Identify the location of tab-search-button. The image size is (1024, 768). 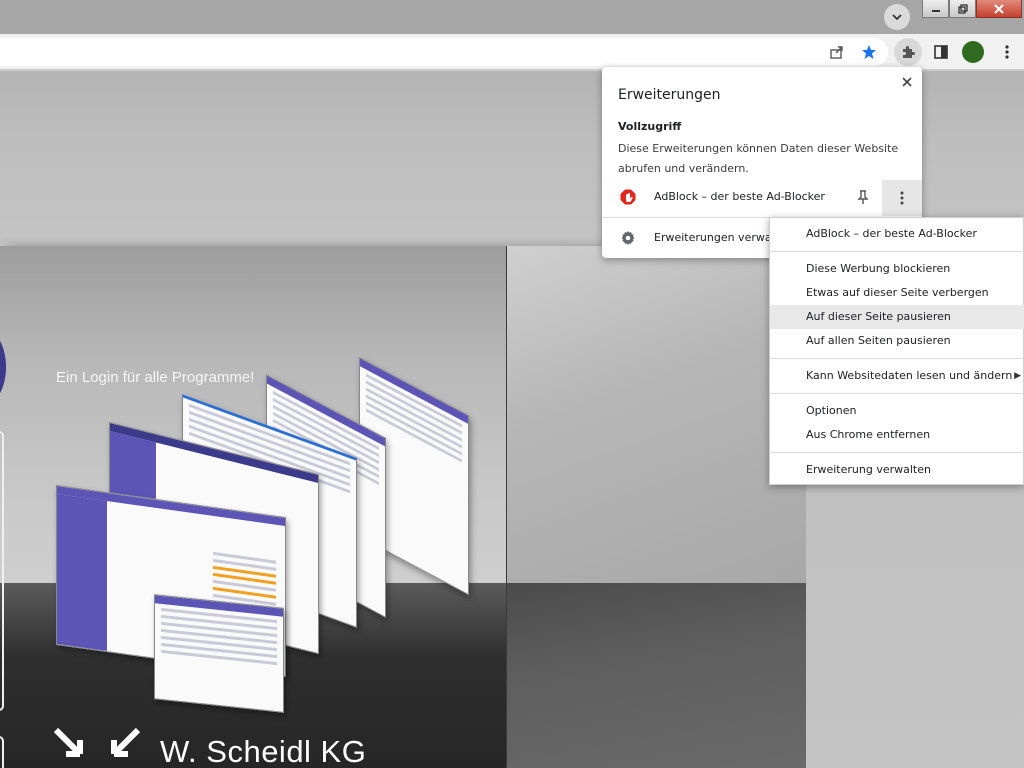
(897, 17).